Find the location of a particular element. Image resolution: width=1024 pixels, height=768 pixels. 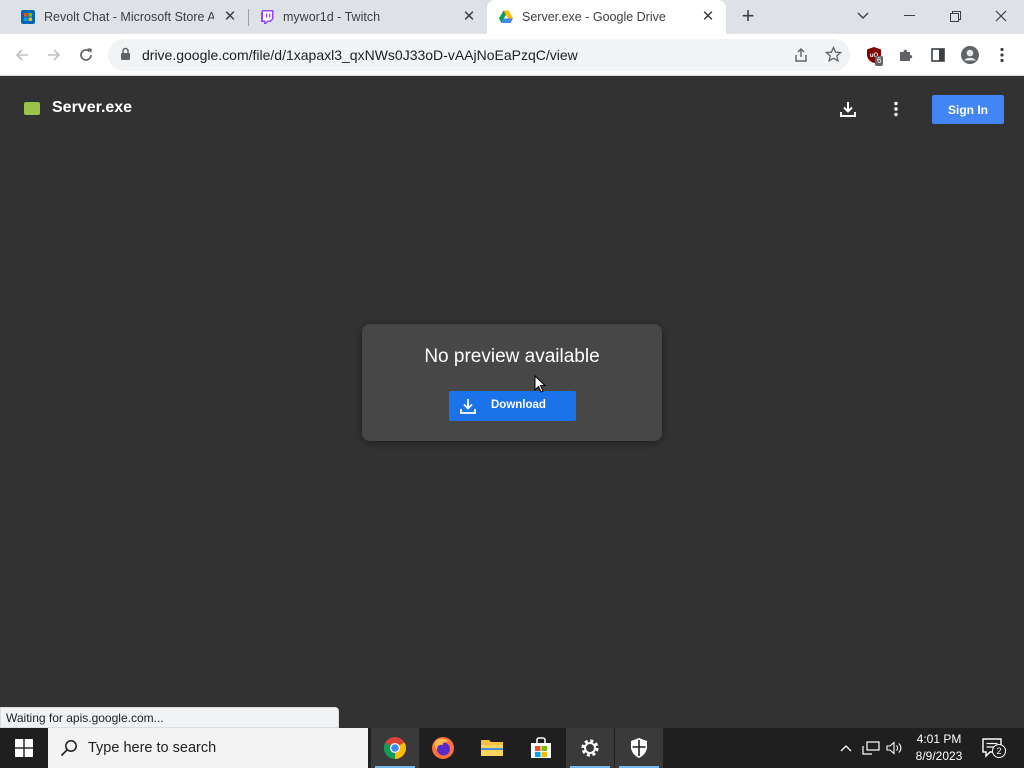

extensions-puzzle-icon is located at coordinates (906, 55).